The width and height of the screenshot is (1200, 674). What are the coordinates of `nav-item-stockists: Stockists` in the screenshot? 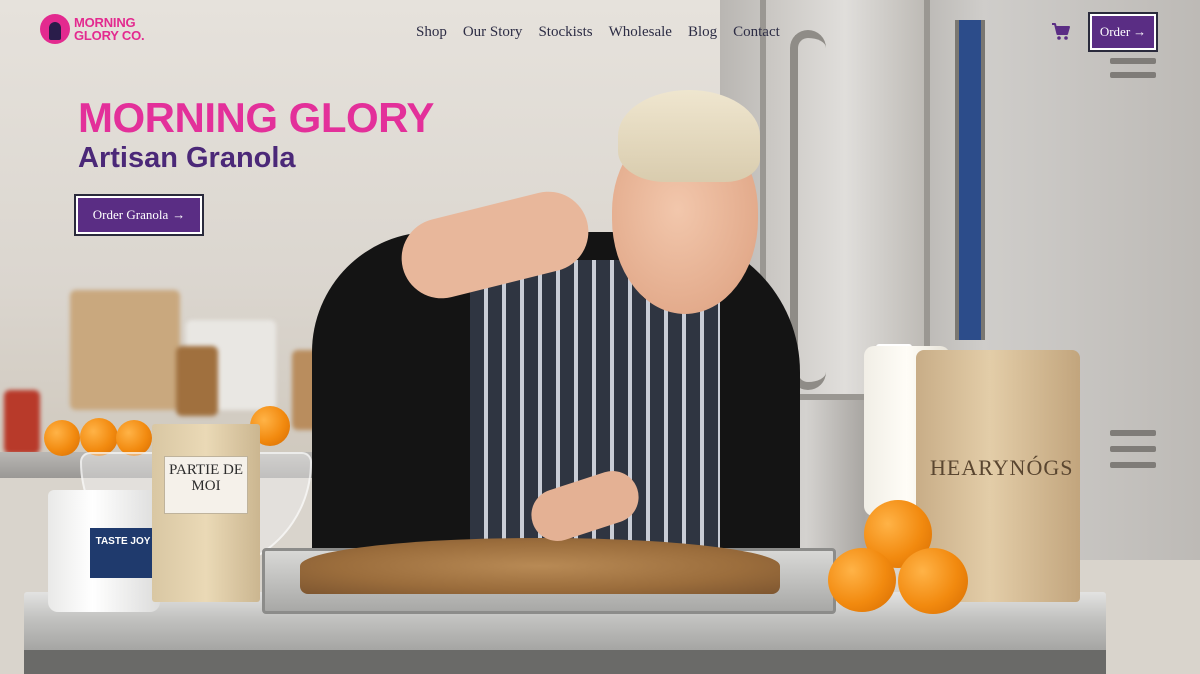 It's located at (565, 32).